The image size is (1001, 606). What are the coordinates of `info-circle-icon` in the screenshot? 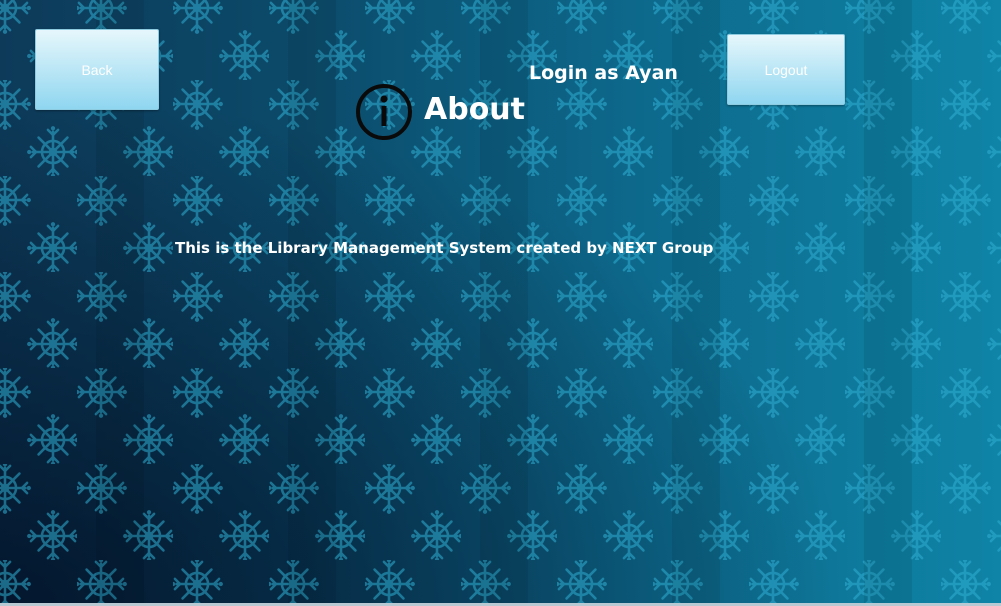 It's located at (384, 112).